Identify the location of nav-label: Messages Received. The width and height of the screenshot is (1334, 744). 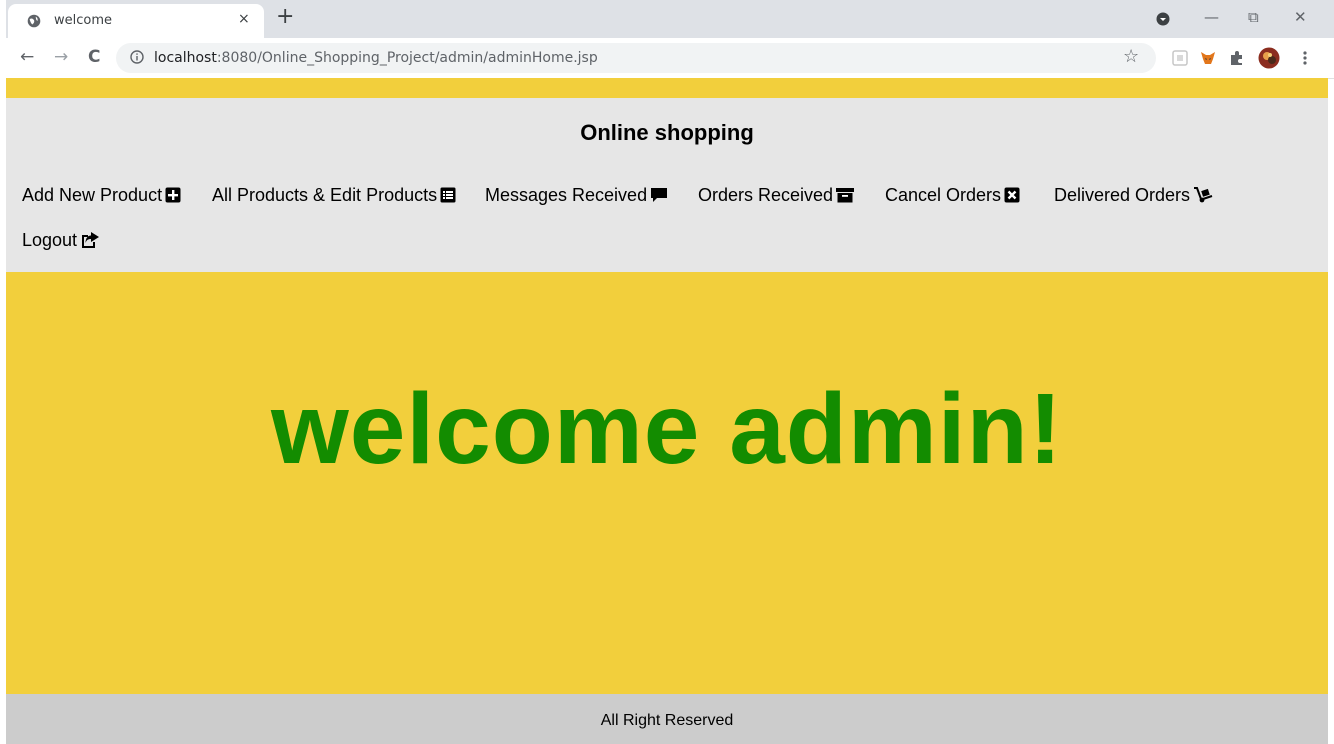
(566, 194).